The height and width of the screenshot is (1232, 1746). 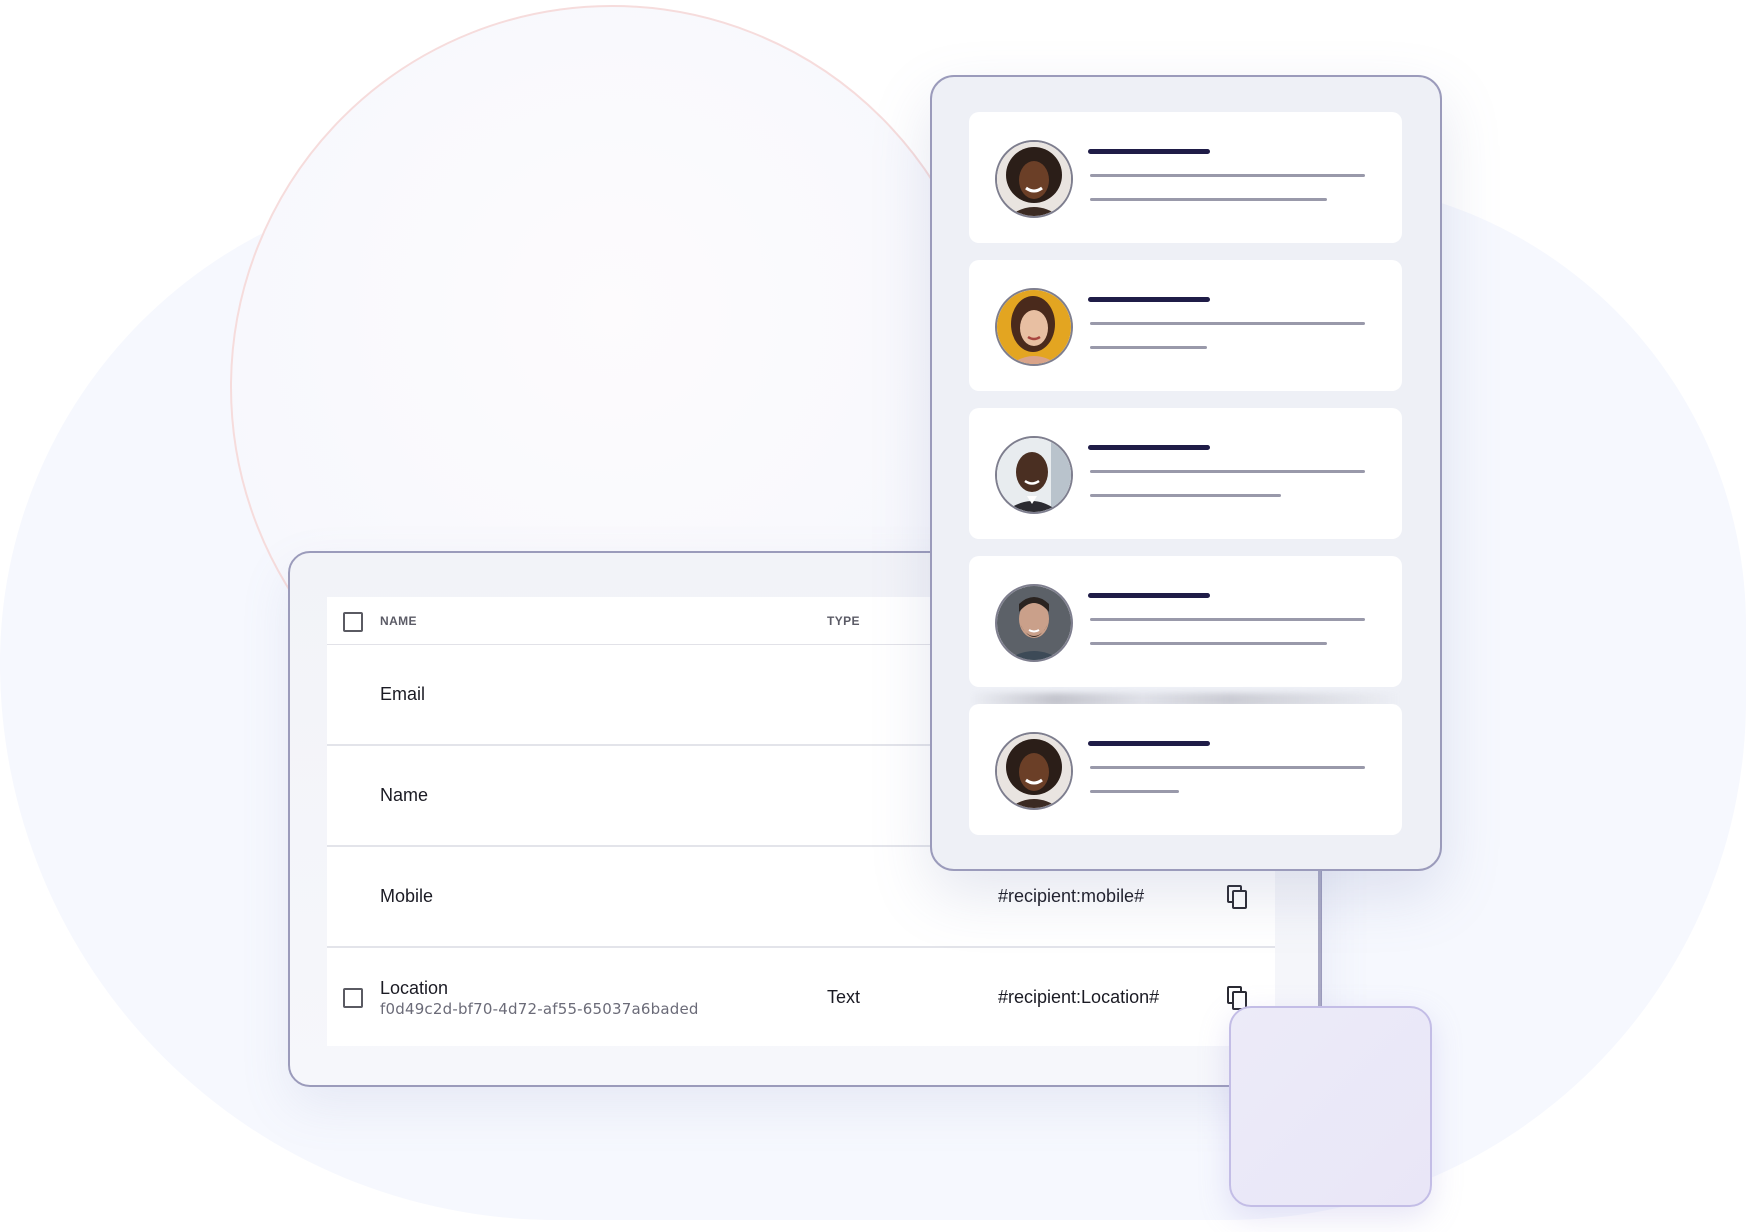 What do you see at coordinates (1238, 897) in the screenshot?
I see `copy-icon` at bounding box center [1238, 897].